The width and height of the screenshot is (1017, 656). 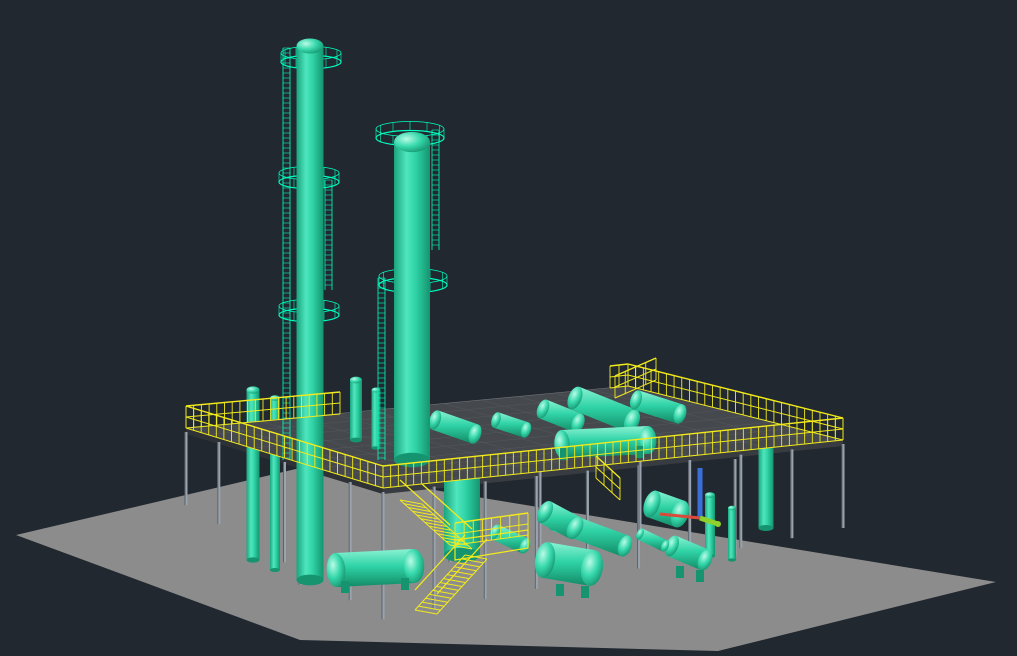 What do you see at coordinates (718, 524) in the screenshot?
I see `ucs-y-tip` at bounding box center [718, 524].